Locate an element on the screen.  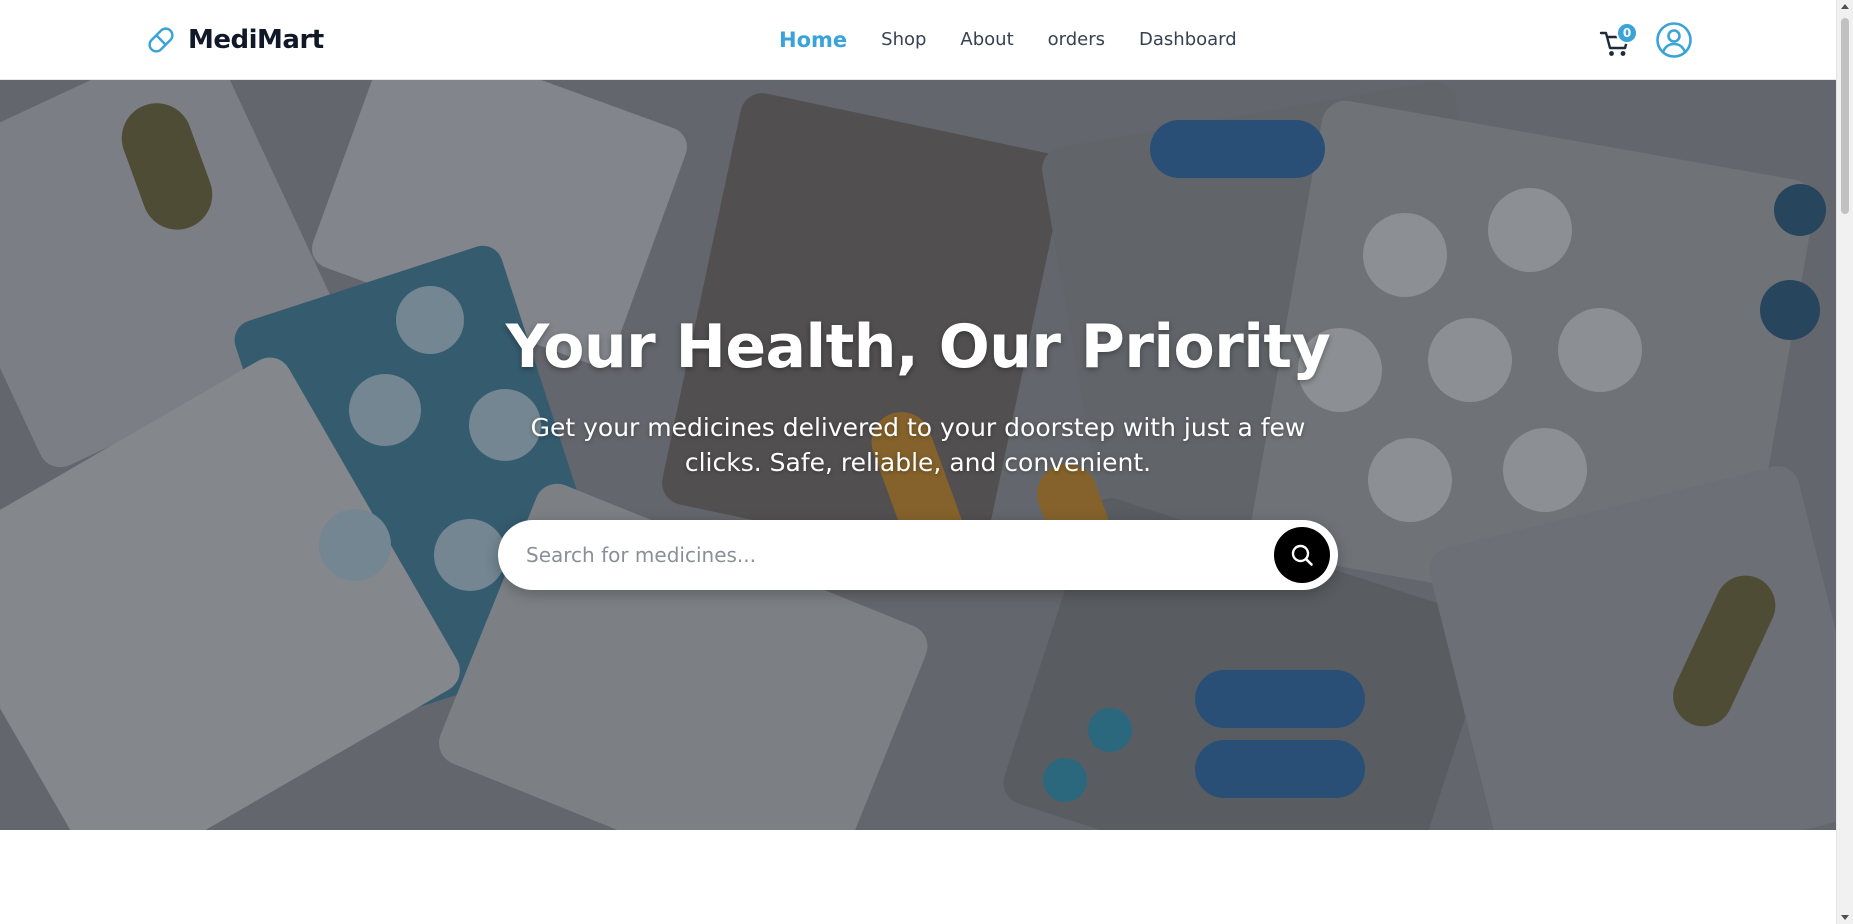
page-scrollbar is located at coordinates (1844, 462).